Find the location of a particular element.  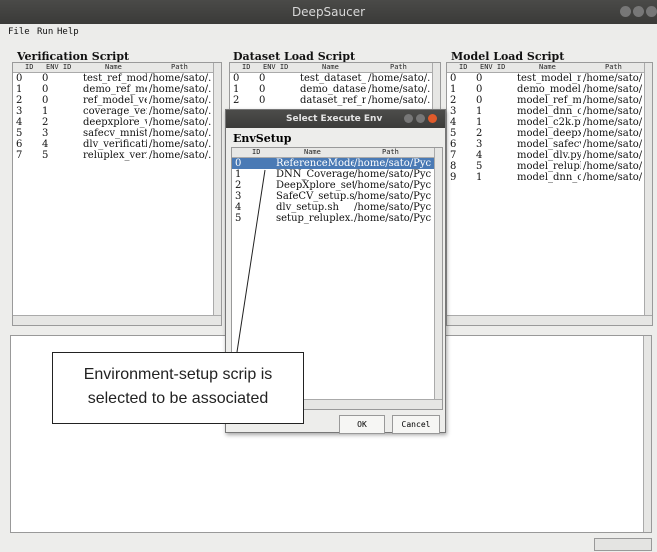

table-row: 2 0 model_ref_m/home/sato/. is located at coordinates (549, 100).